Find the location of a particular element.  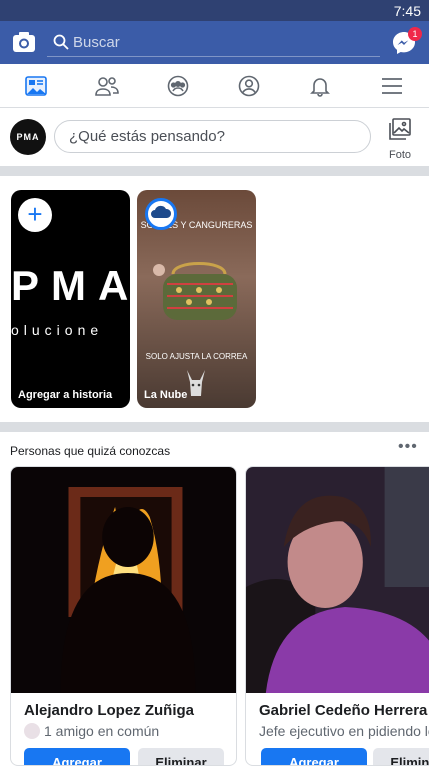

story-caption: La Nube is located at coordinates (166, 395).